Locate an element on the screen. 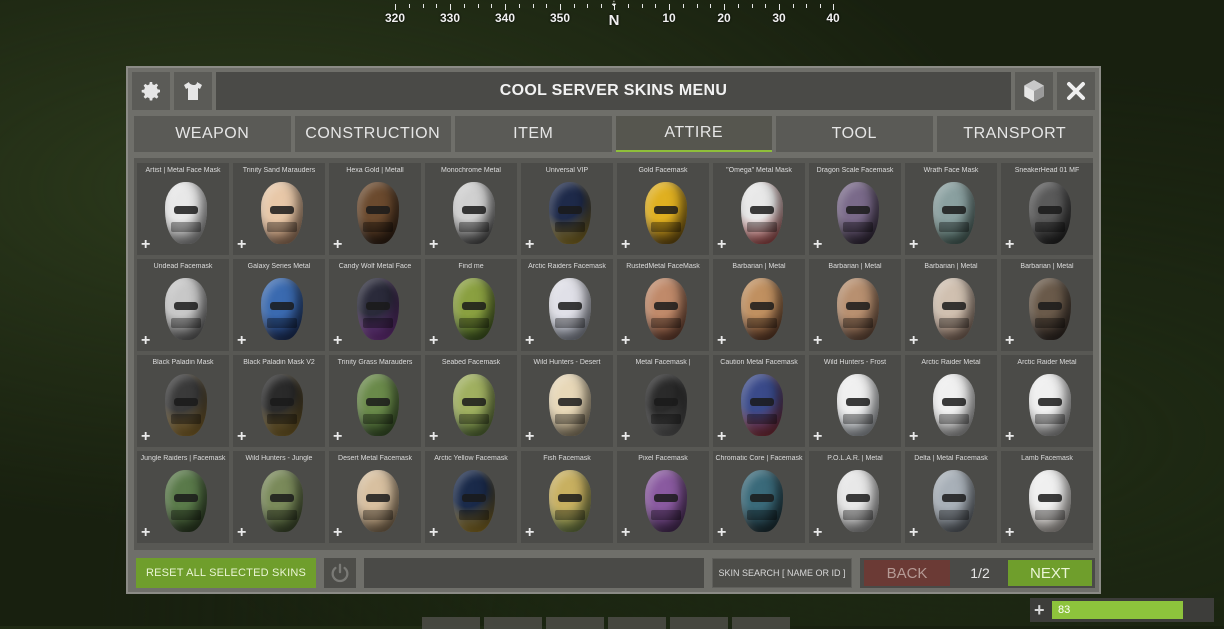  skin-card: SneakerHead 01 MF + is located at coordinates (1047, 209).